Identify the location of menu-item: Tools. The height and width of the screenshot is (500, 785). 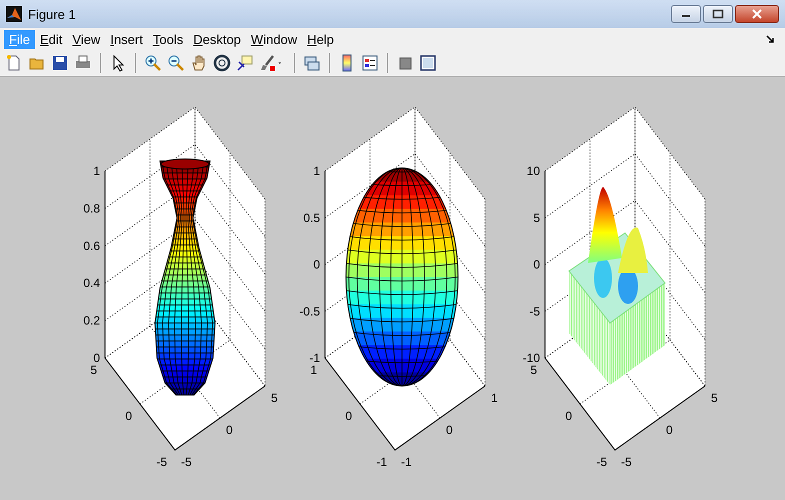
(168, 39).